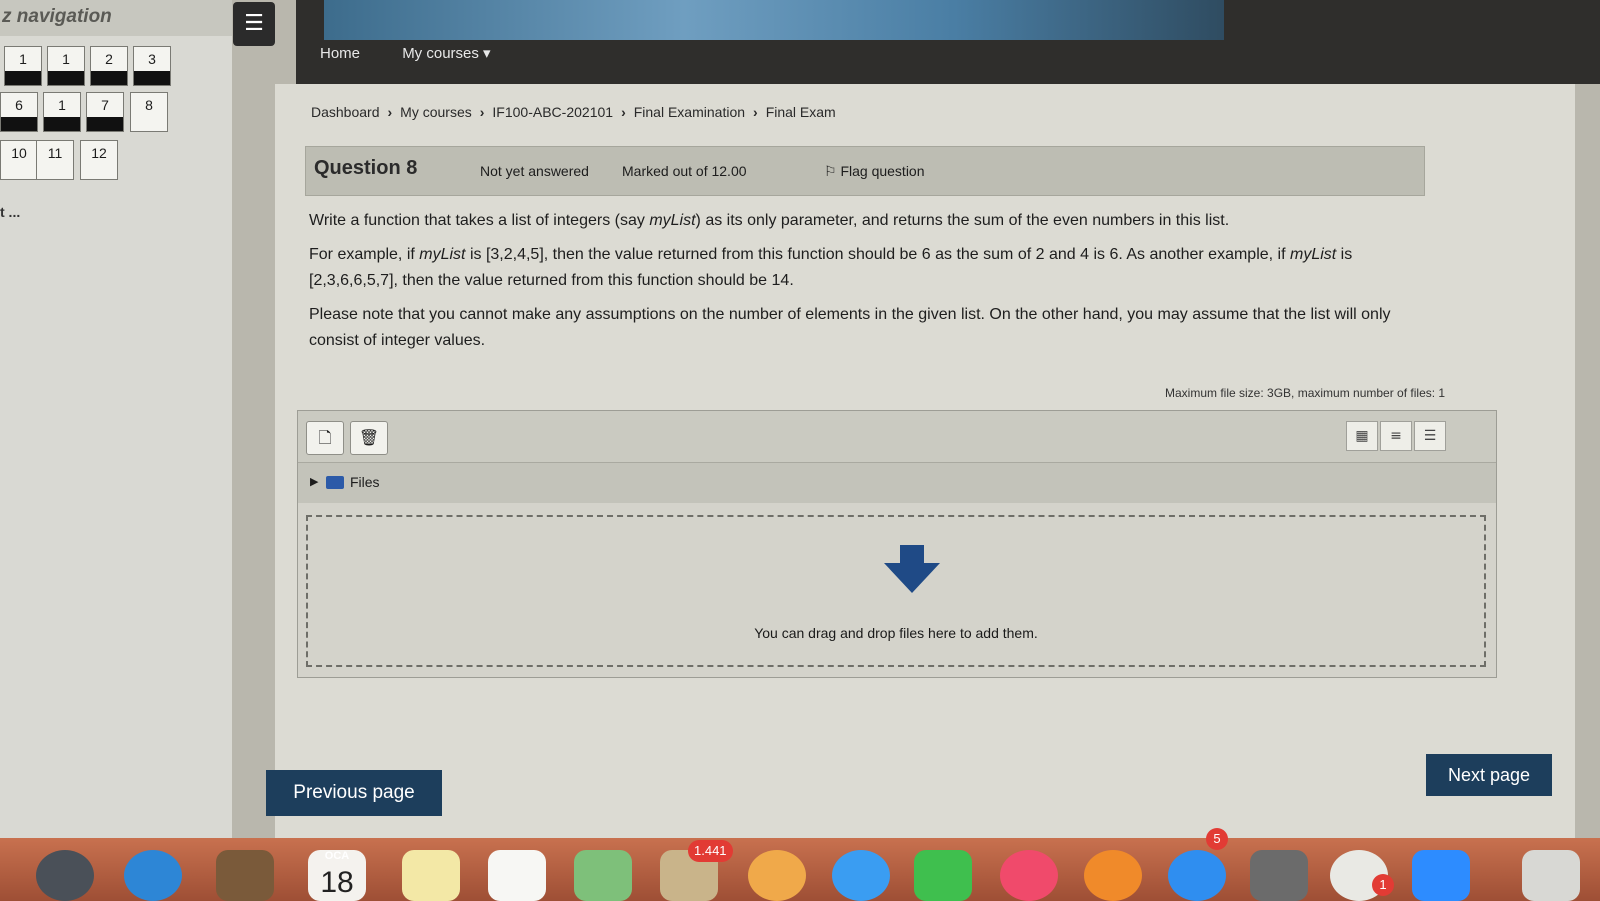  I want to click on quiz-navigation-title: z navigation, so click(116, 18).